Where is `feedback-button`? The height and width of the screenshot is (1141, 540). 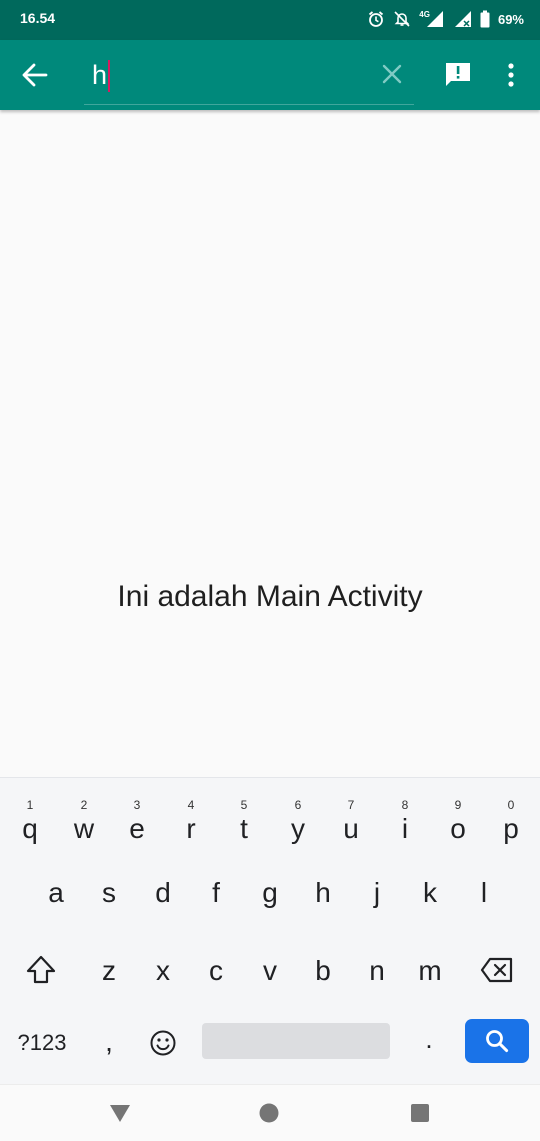 feedback-button is located at coordinates (458, 74).